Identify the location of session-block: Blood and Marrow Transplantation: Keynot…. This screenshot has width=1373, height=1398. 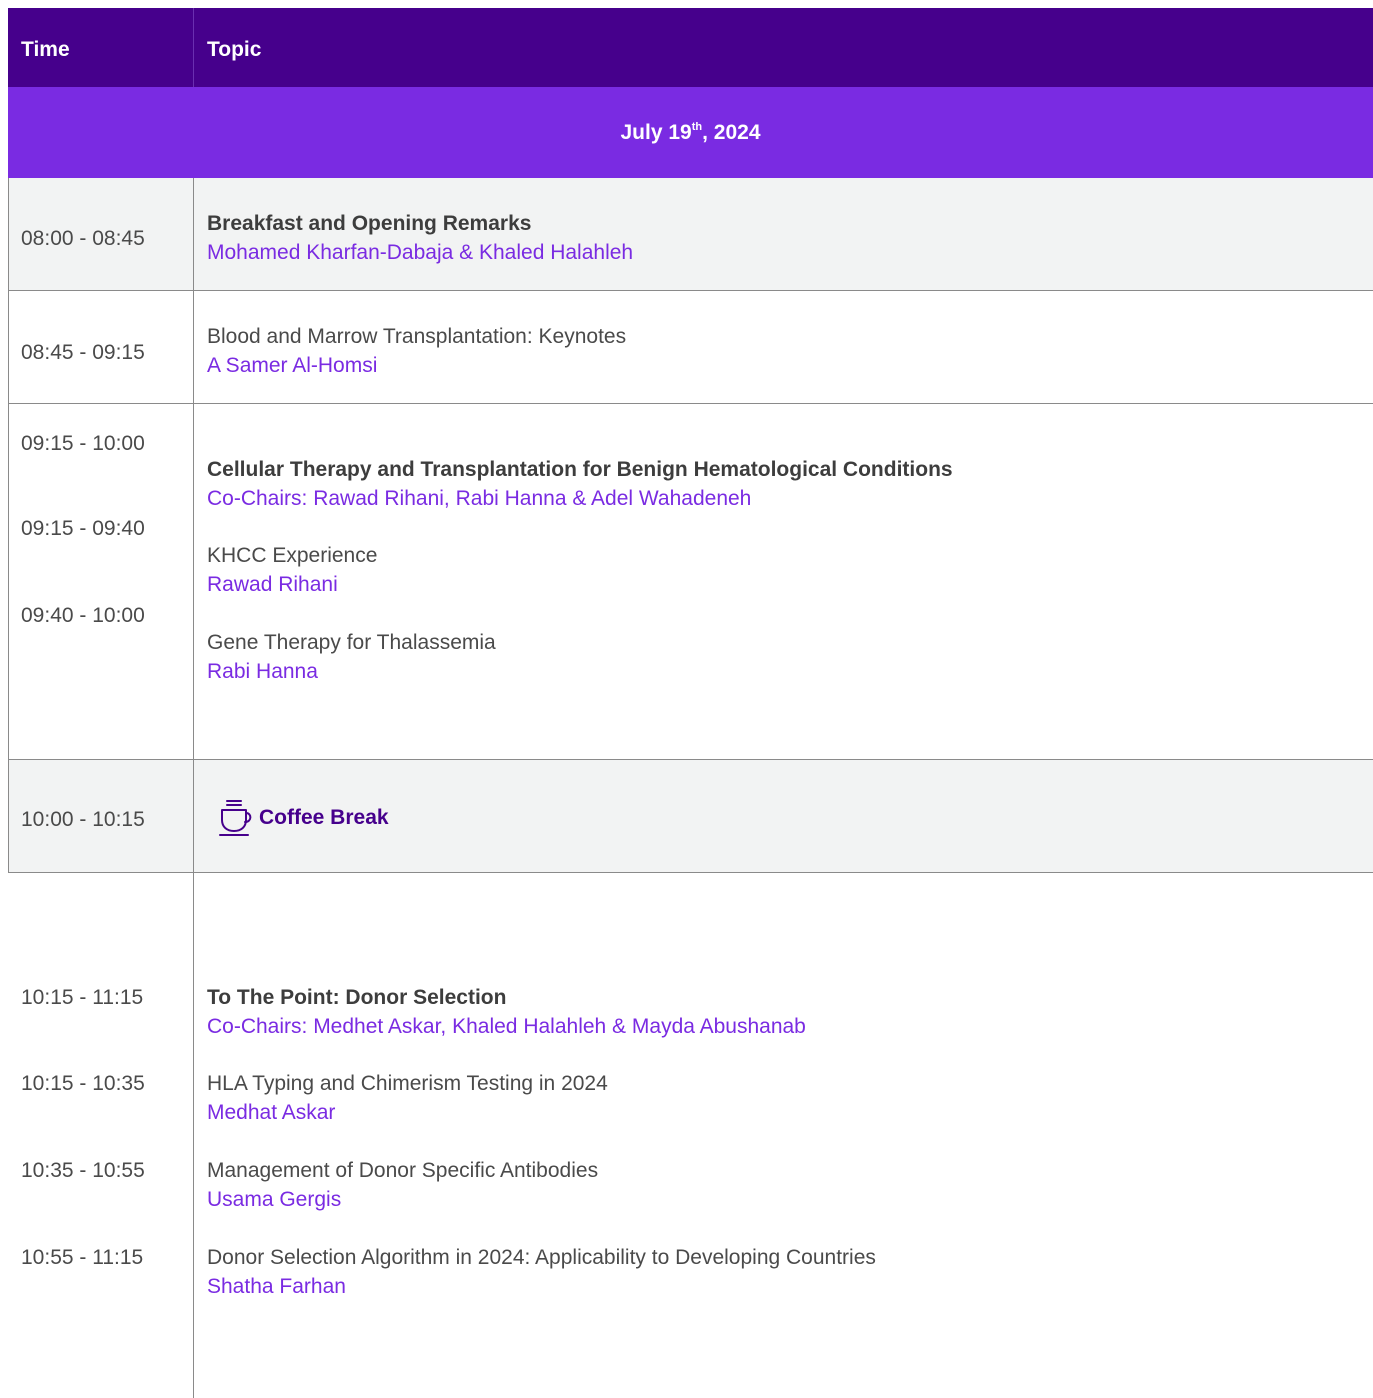
(416, 351).